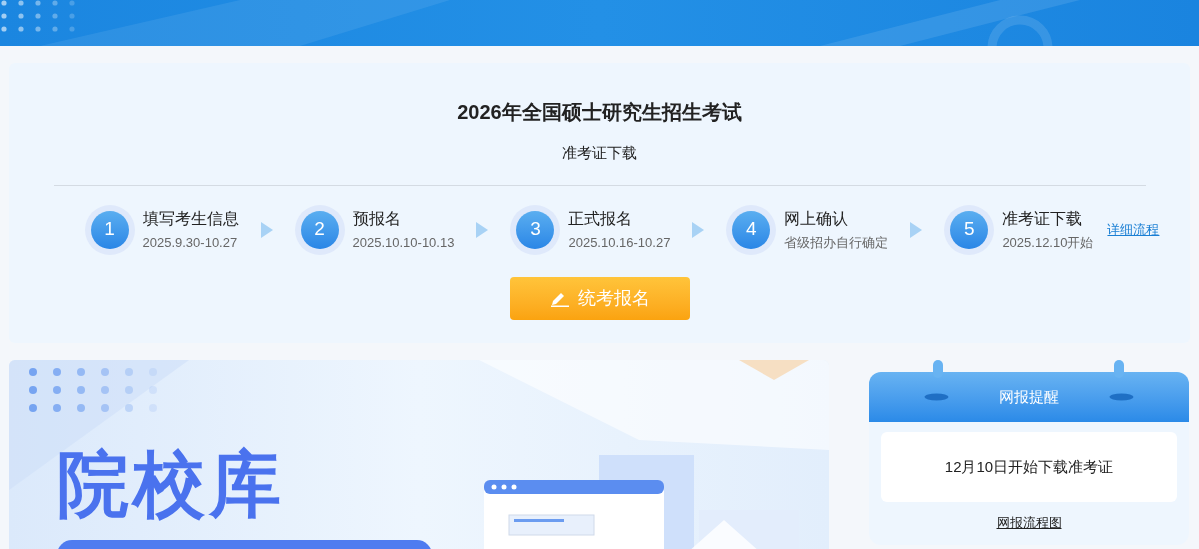  What do you see at coordinates (619, 242) in the screenshot?
I see `step-date: 2025.10.16-10.27` at bounding box center [619, 242].